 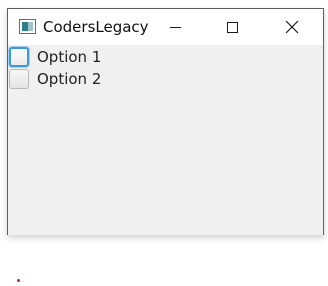 I want to click on checkbox-option-2: Option 2, so click(x=55, y=79).